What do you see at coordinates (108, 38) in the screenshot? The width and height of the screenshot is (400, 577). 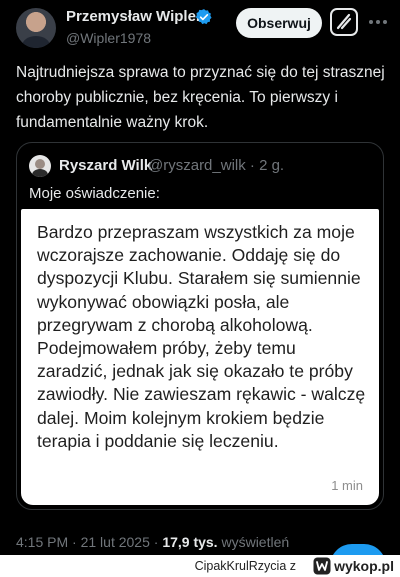 I see `author-handle: @Wipler1978` at bounding box center [108, 38].